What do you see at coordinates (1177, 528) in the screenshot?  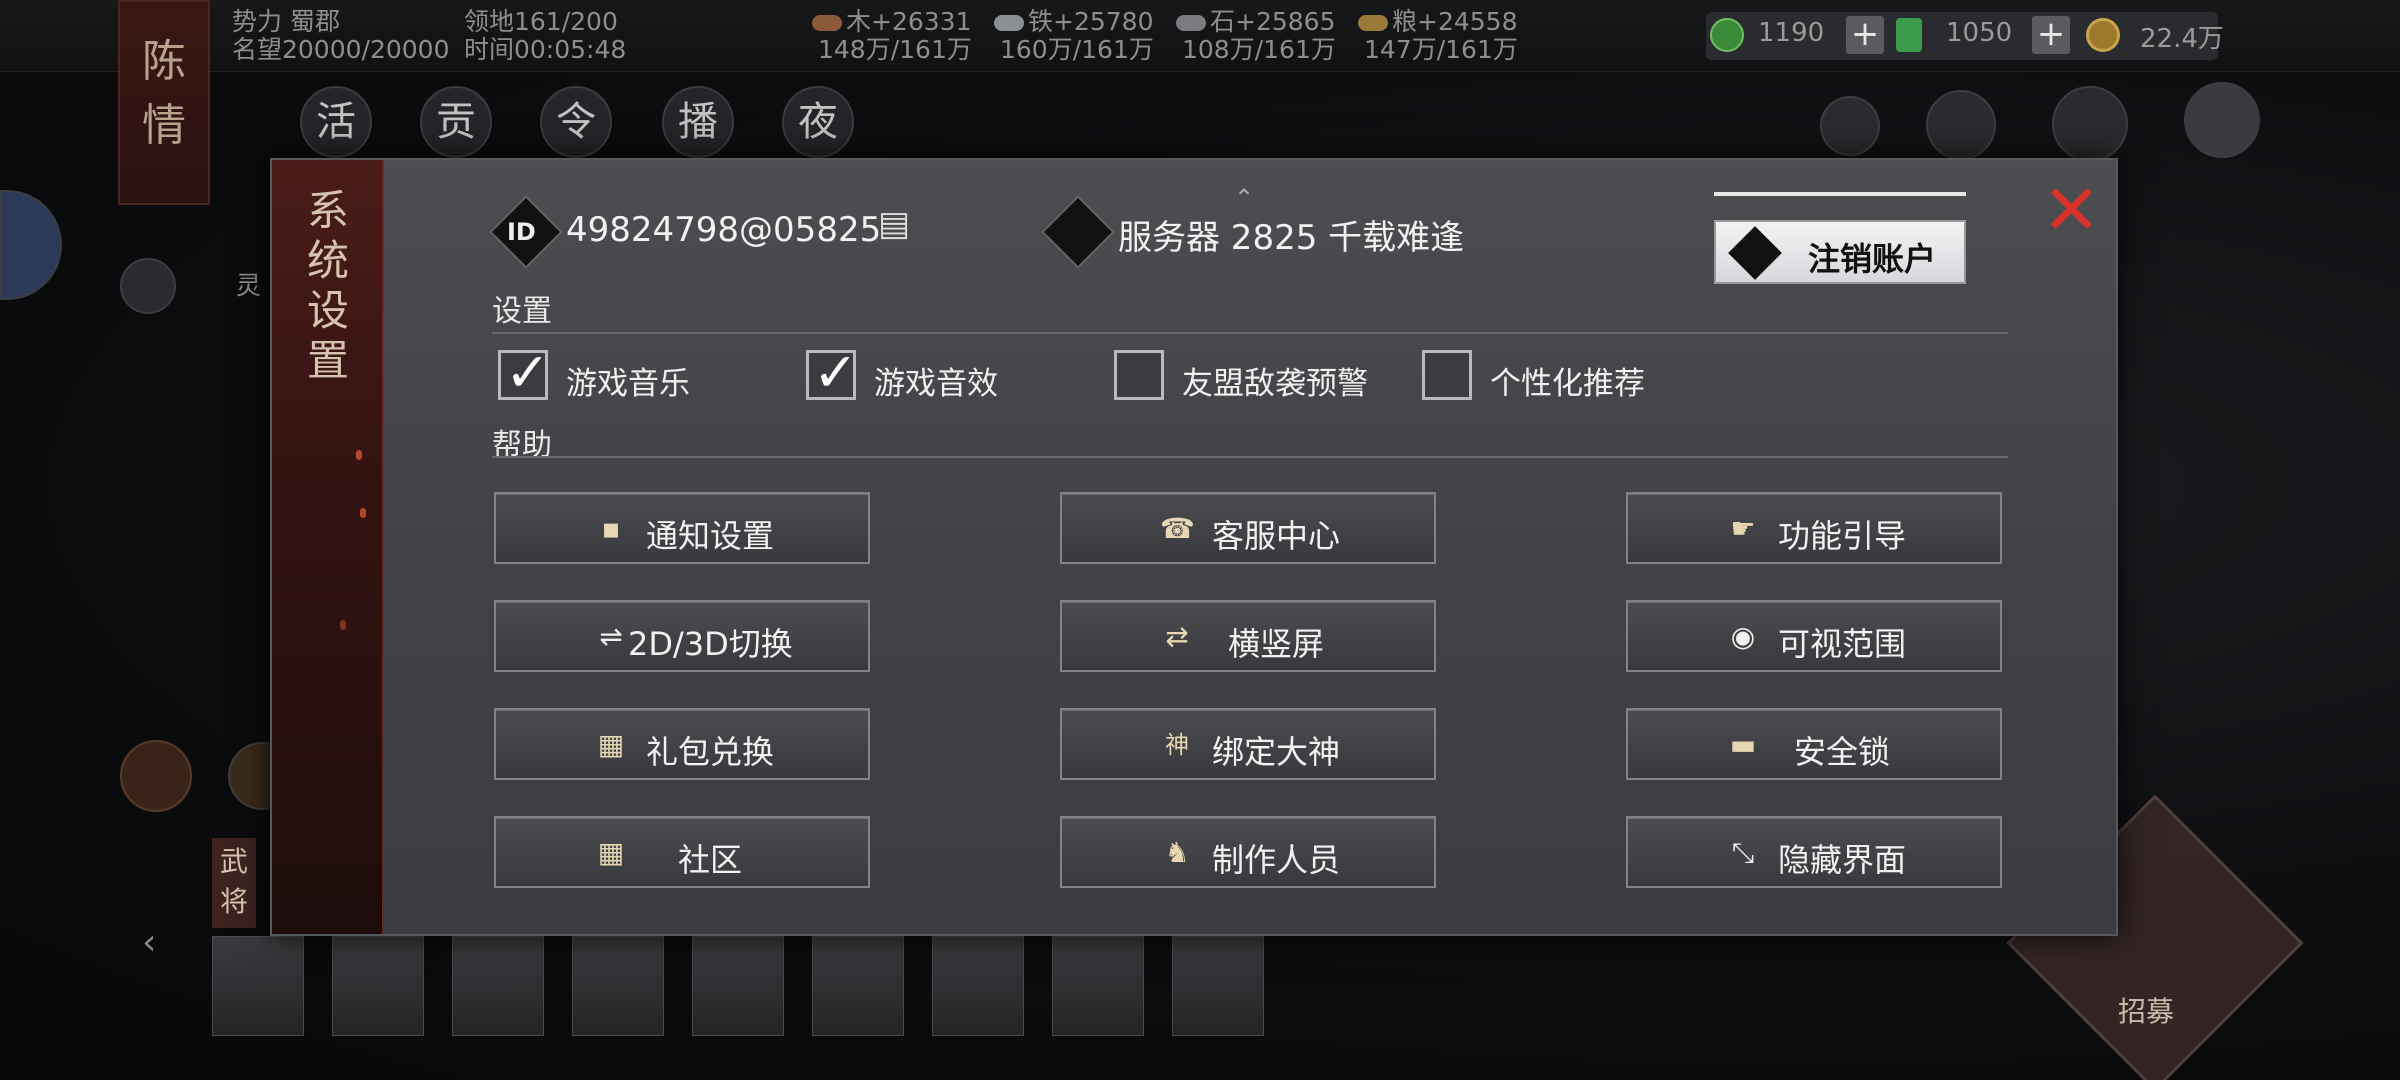 I see `phone-icon: ☎` at bounding box center [1177, 528].